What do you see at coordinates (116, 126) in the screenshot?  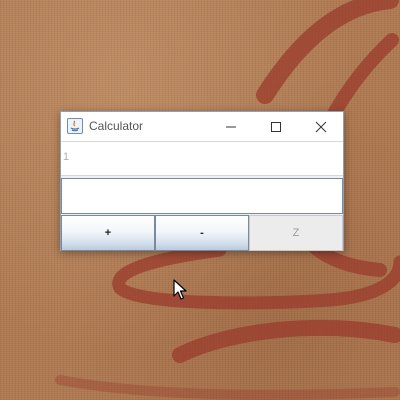 I see `window-title: Calculator` at bounding box center [116, 126].